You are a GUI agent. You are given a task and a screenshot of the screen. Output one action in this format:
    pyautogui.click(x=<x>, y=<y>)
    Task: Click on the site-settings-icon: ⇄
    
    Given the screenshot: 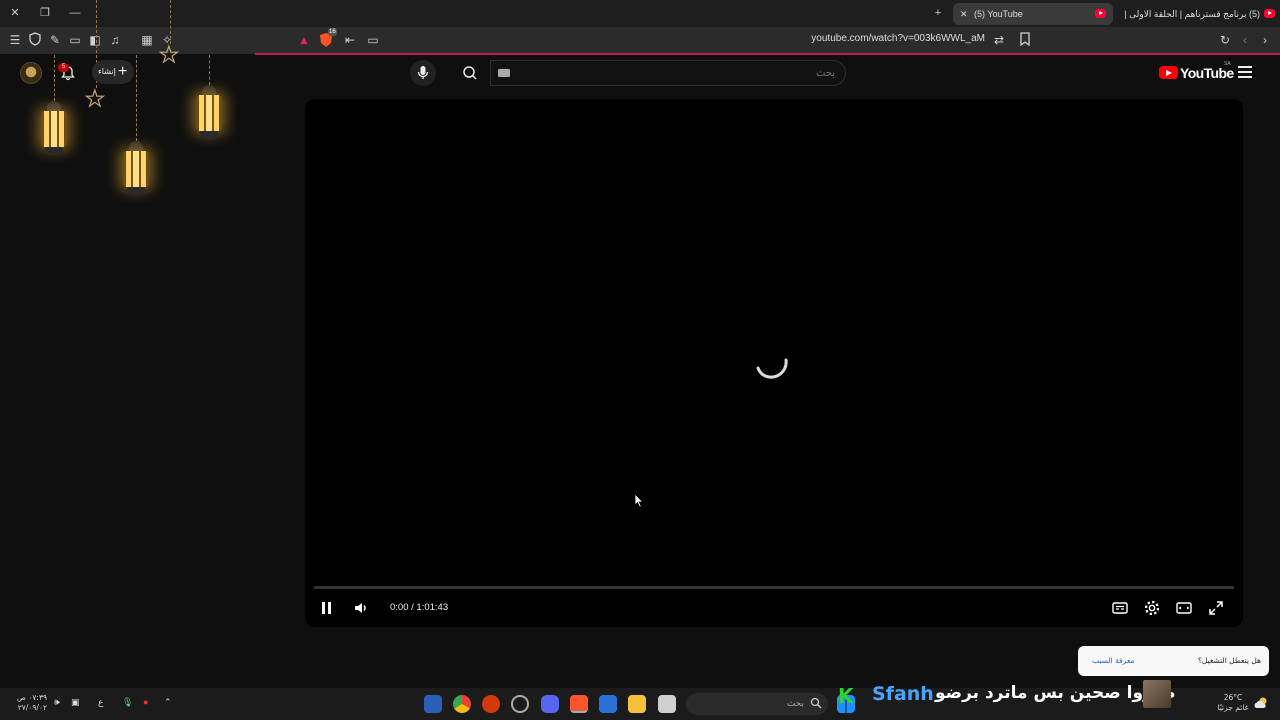 What is the action you would take?
    pyautogui.click(x=999, y=40)
    